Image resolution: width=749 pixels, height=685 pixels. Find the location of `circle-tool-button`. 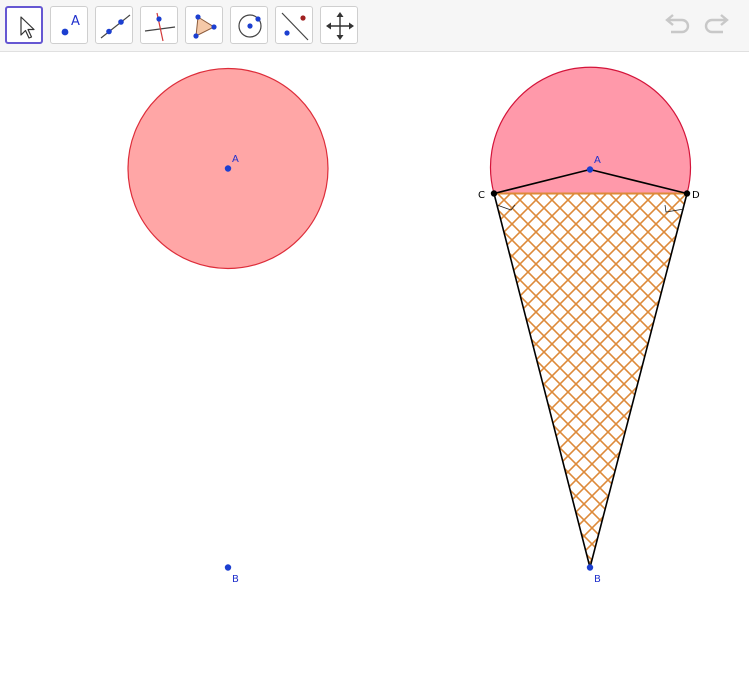

circle-tool-button is located at coordinates (249, 25).